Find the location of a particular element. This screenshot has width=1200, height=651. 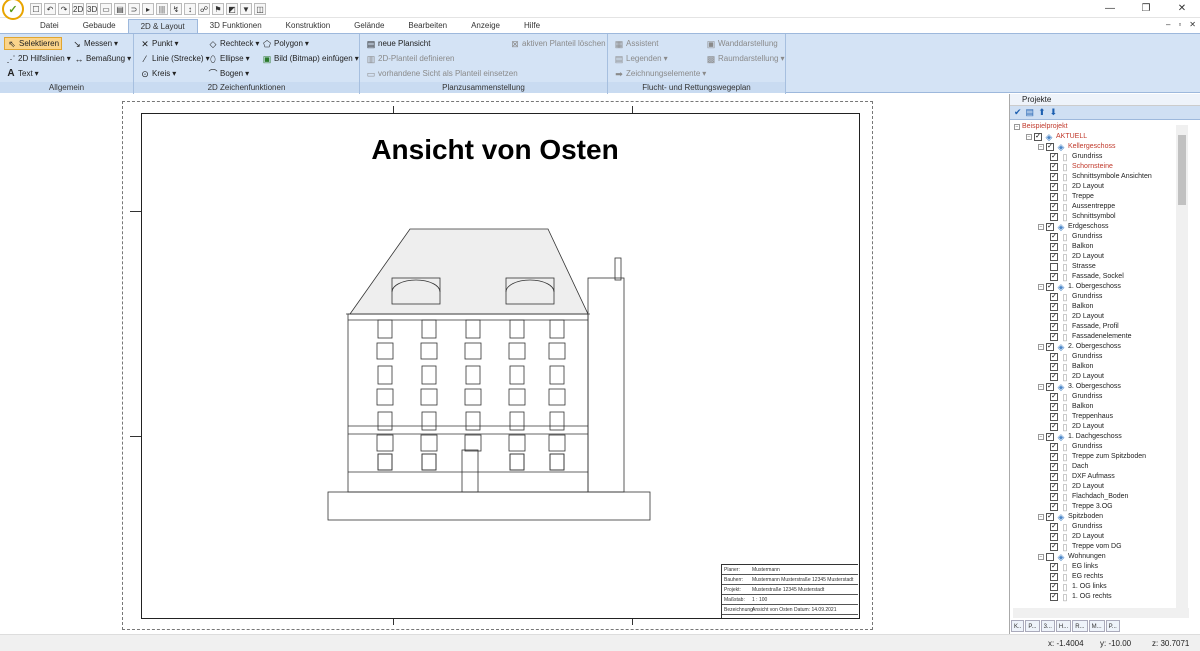

app-logo-icon: ✓ is located at coordinates (13, 10).